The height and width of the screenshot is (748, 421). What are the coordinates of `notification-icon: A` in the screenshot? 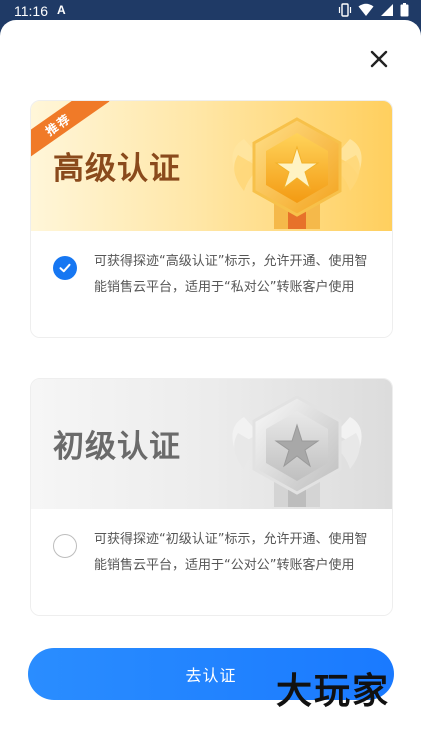 It's located at (61, 10).